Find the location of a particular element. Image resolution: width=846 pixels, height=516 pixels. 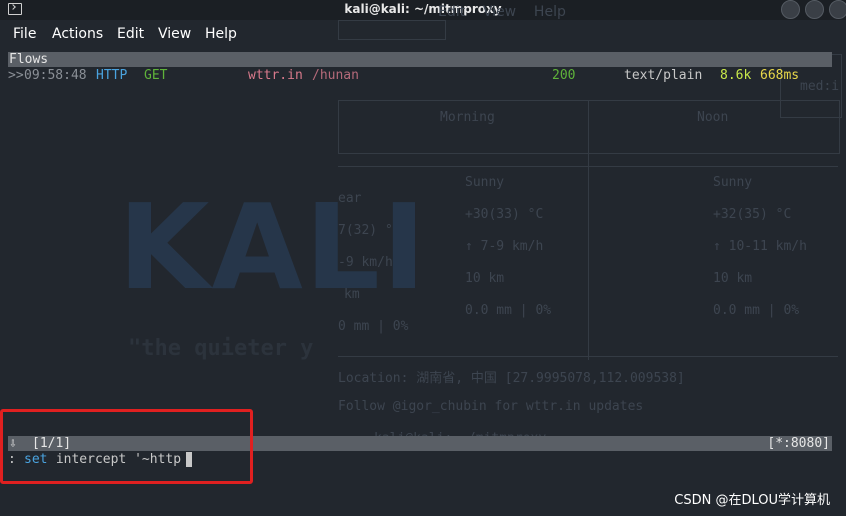

ghost-morning: Morning is located at coordinates (467, 117).